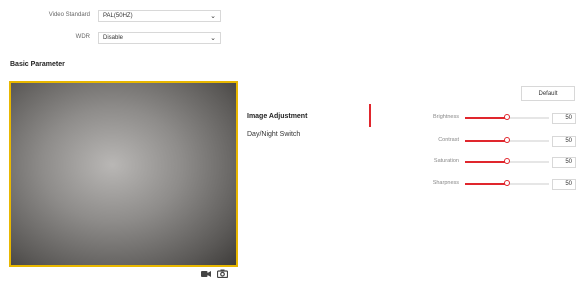  I want to click on video-standard-select: PAL(50HZ) ⌄, so click(159, 16).